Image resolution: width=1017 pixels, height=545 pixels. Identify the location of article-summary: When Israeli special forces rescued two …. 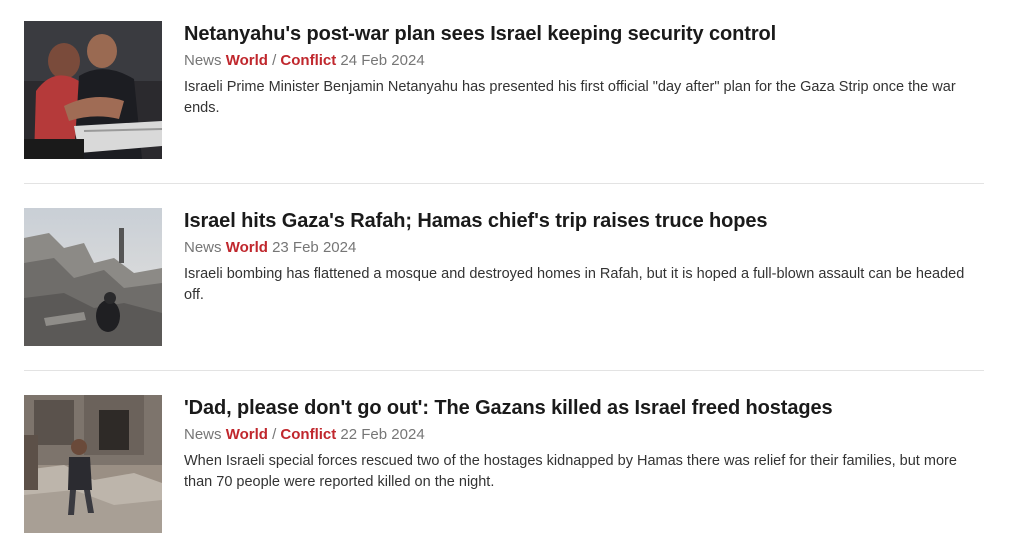
(570, 471).